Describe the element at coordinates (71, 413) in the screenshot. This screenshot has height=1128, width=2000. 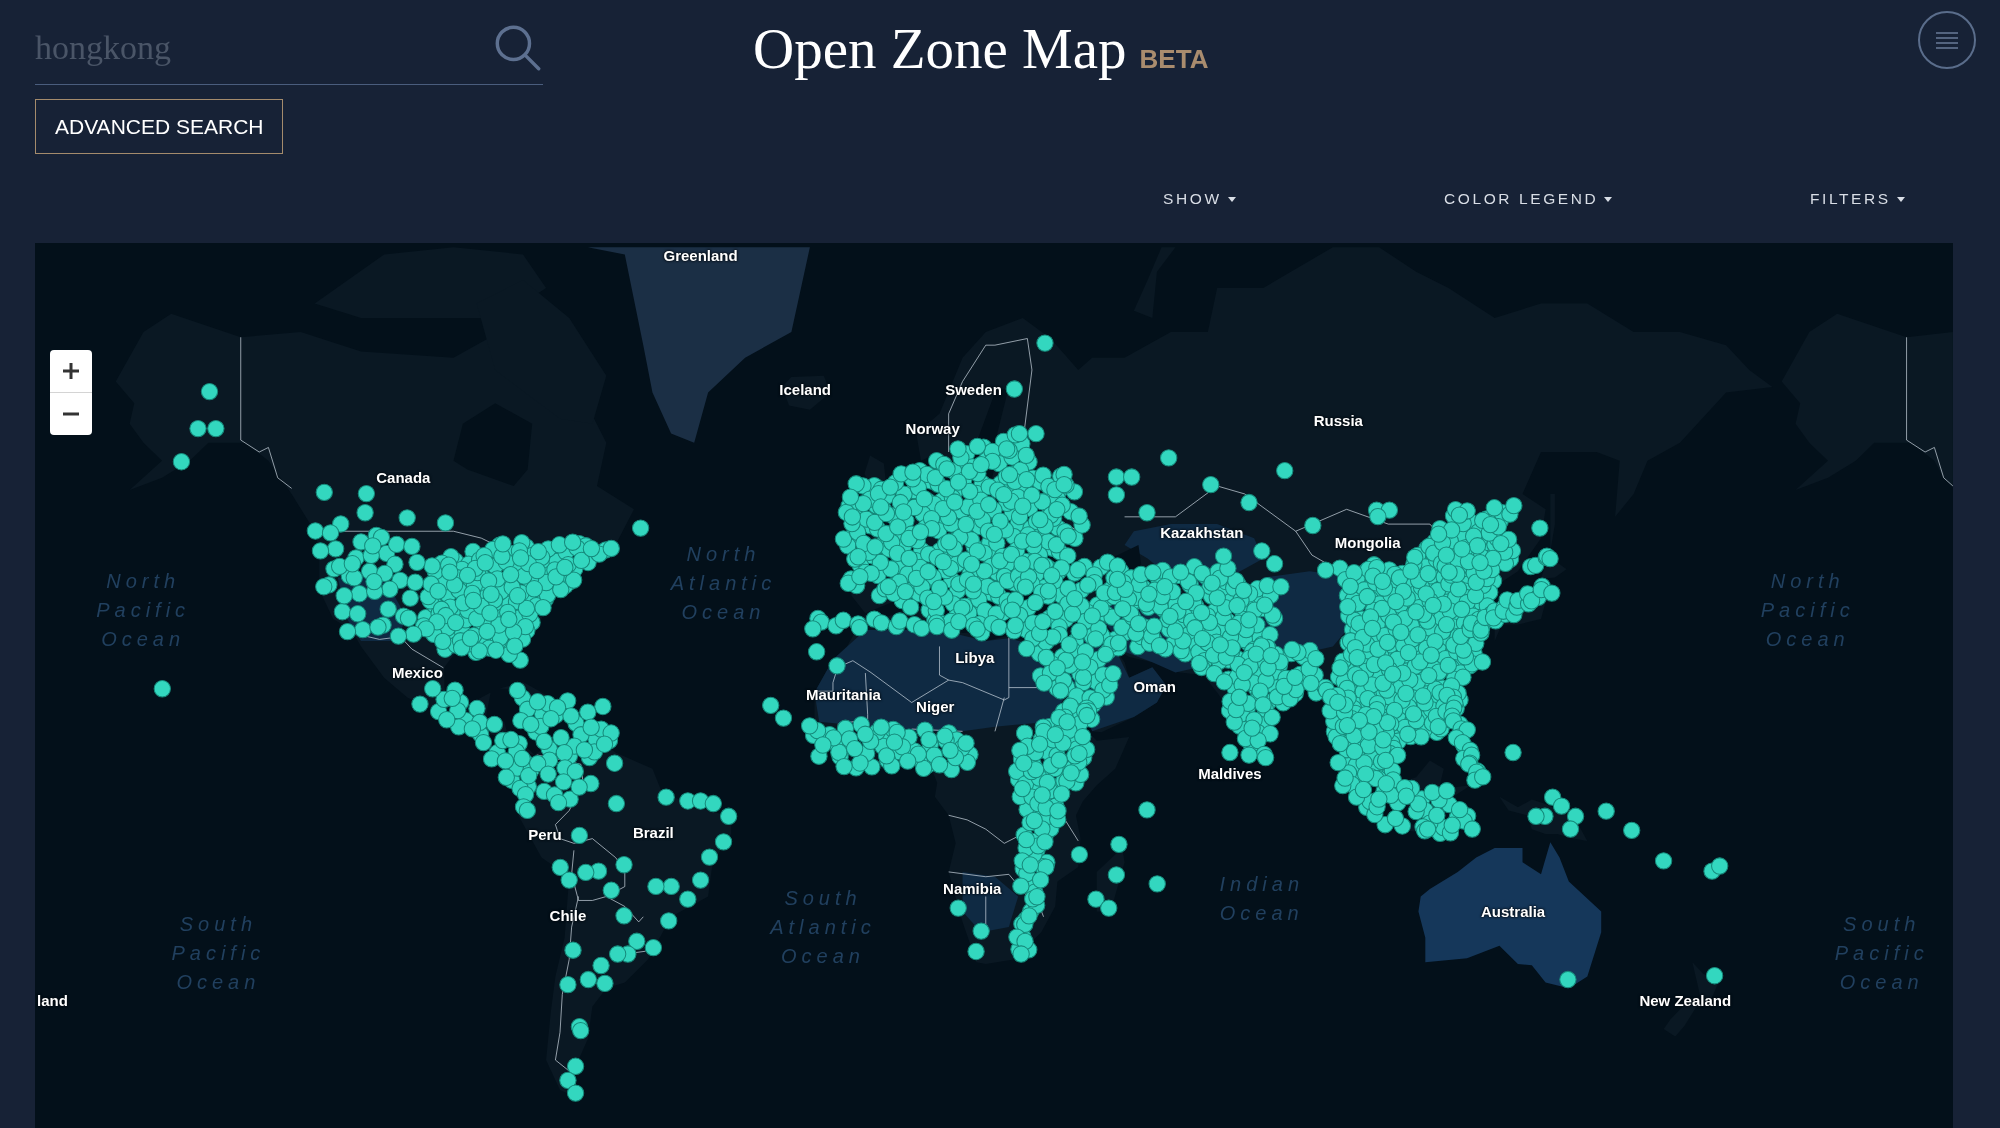
I see `zoom-out-button` at that location.